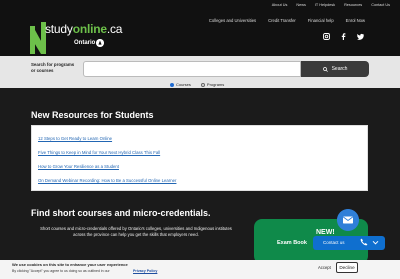  I want to click on search-type-options: Courses Programs, so click(197, 84).